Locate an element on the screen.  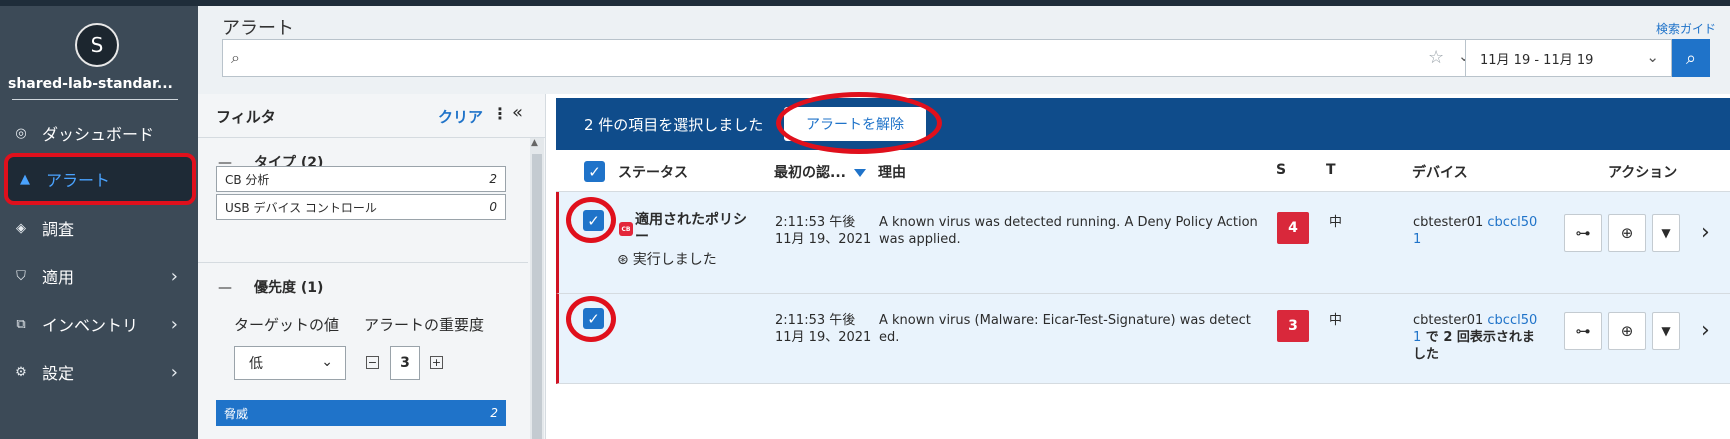
date-range-select: 11月 19 - 11月 19 ⌄ is located at coordinates (1568, 58).